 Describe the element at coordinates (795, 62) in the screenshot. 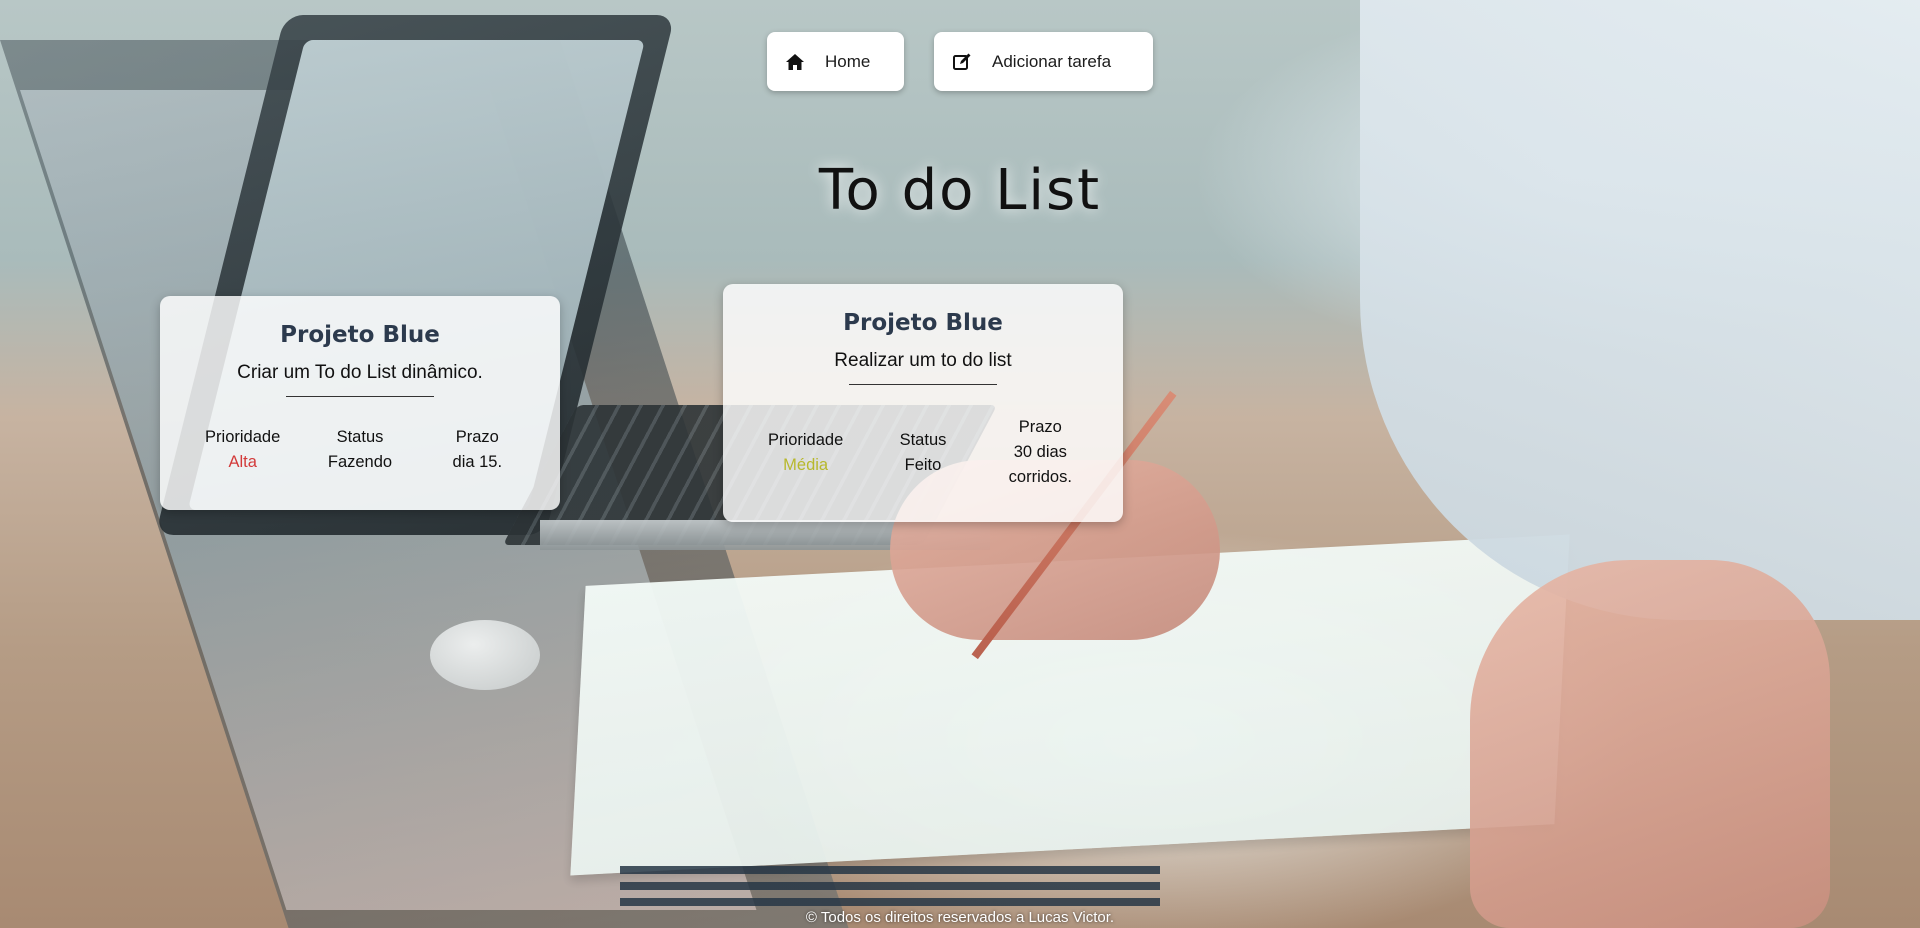

I see `home-icon` at that location.